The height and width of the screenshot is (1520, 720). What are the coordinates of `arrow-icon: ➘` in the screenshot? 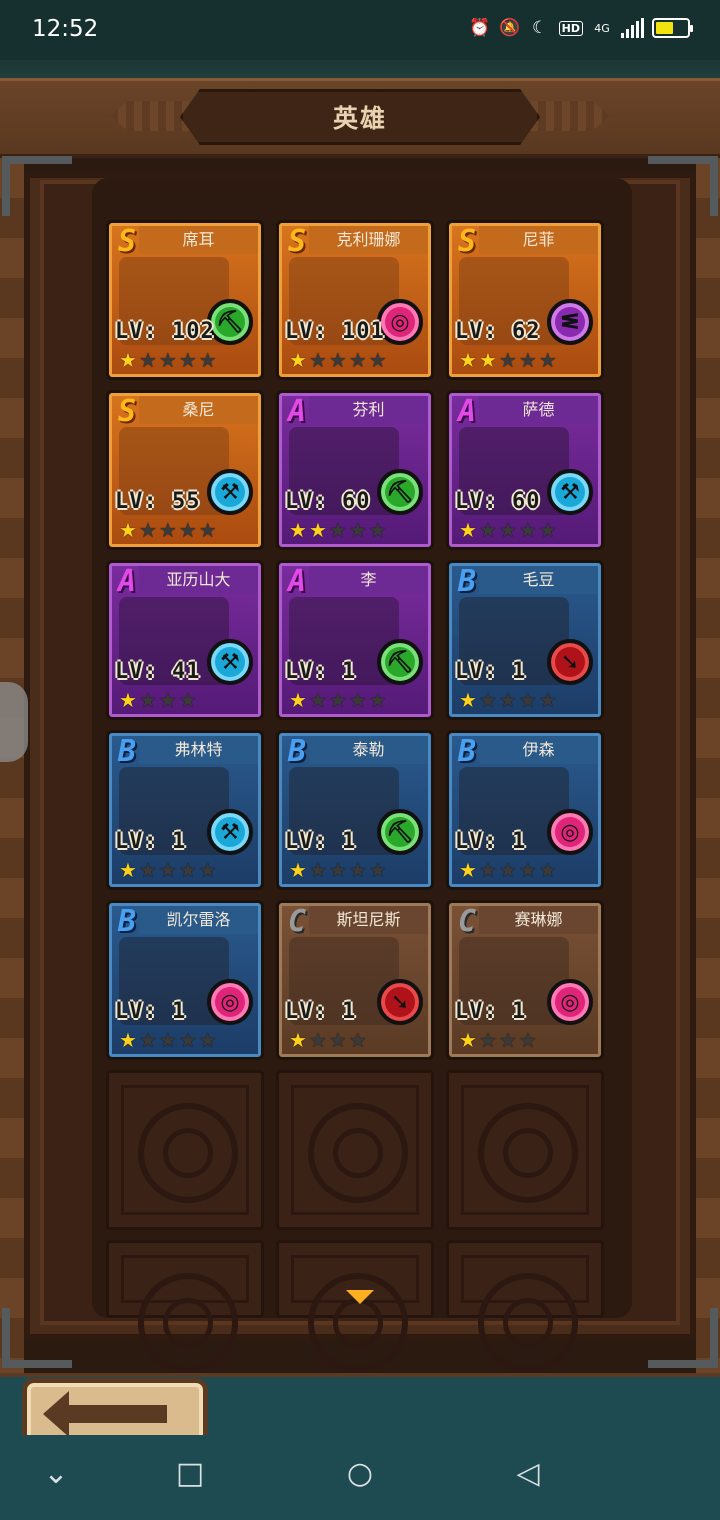 It's located at (570, 662).